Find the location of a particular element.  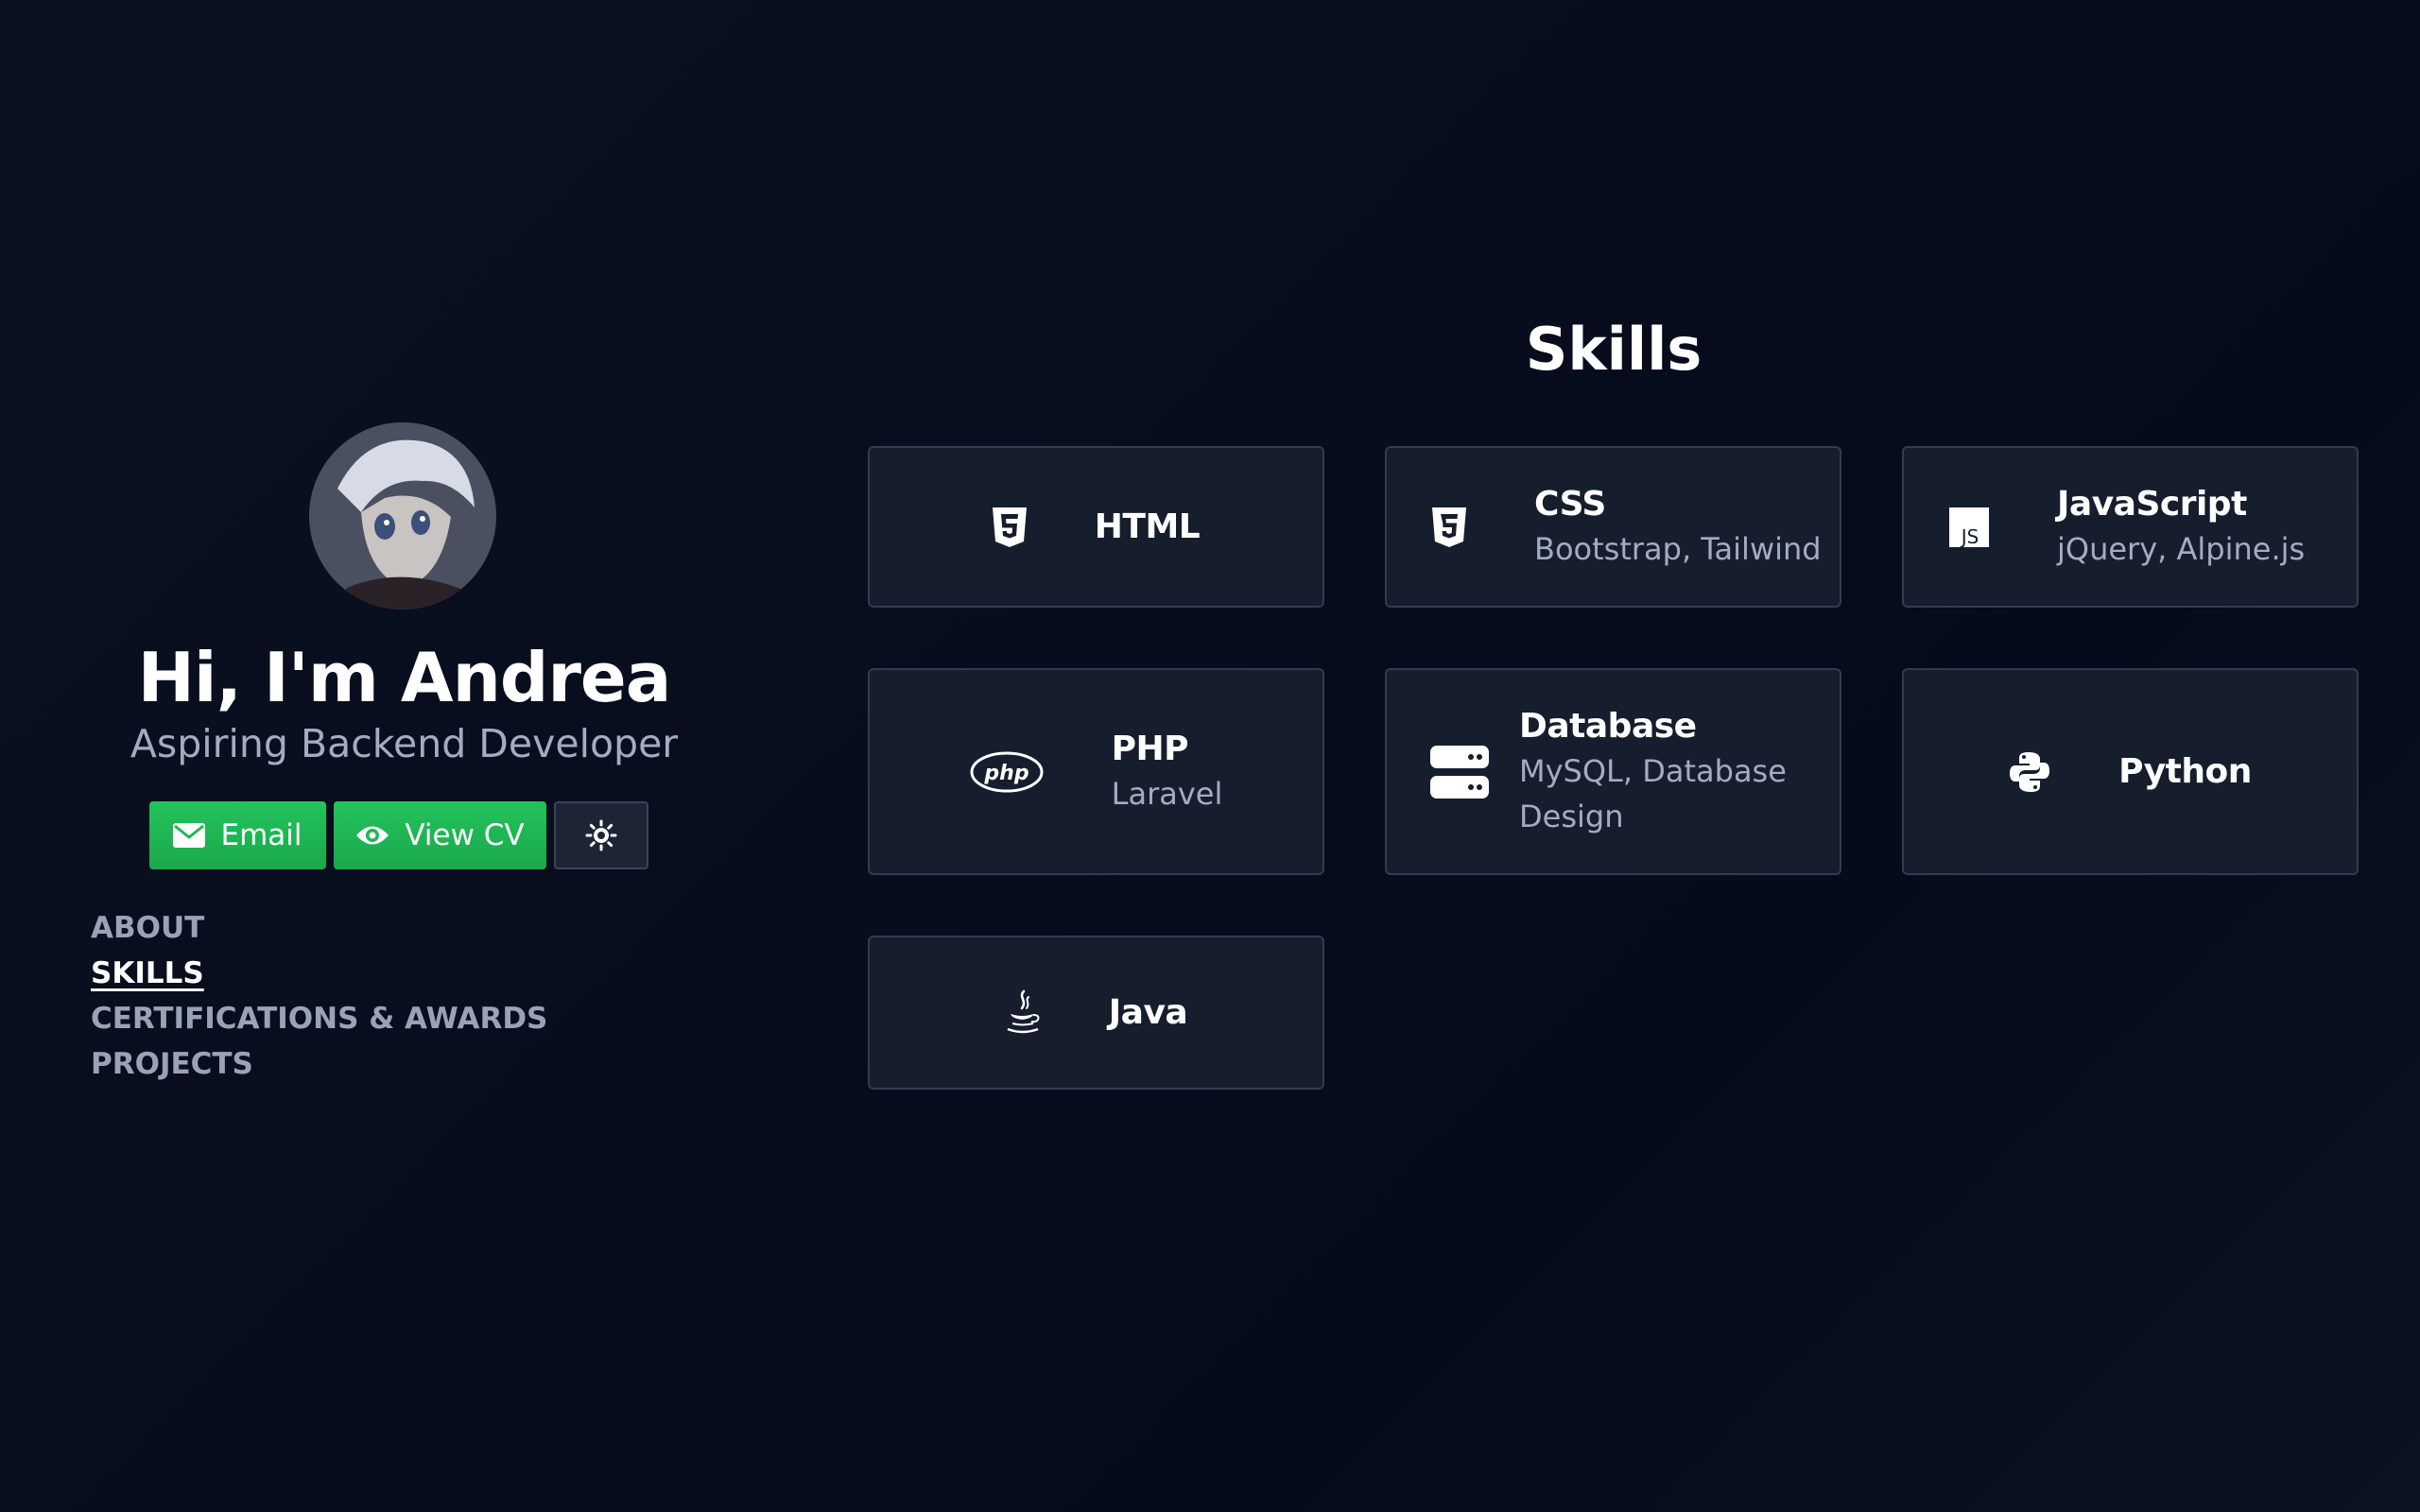

theme-toggle-button is located at coordinates (601, 835).